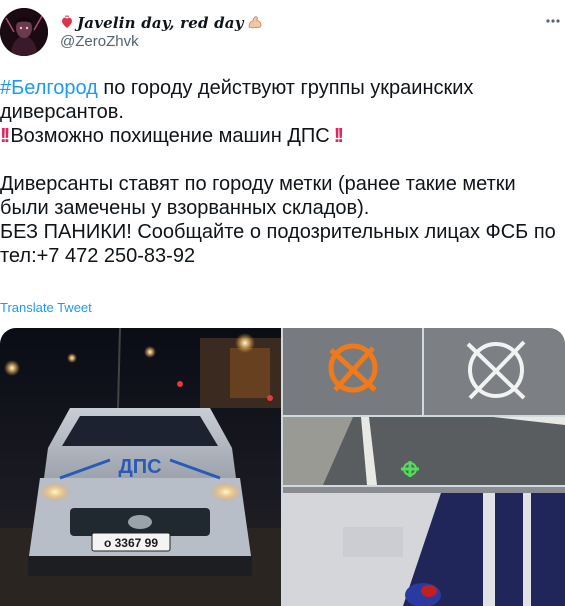  Describe the element at coordinates (131, 543) in the screenshot. I see `license-plate: о 3367 99` at that location.